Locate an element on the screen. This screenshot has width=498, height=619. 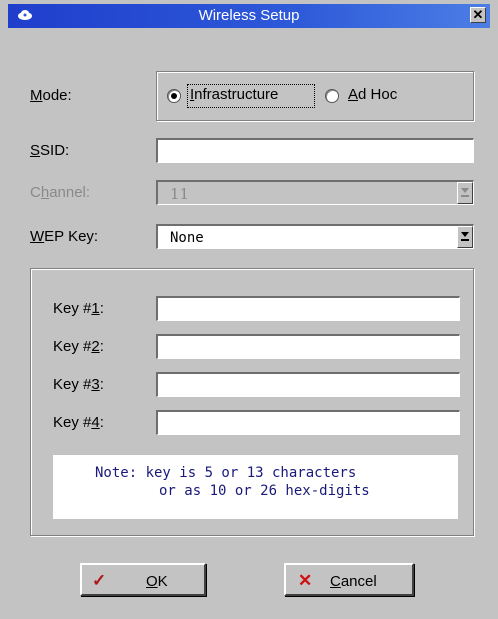
ok-button-label: OK is located at coordinates (157, 581).